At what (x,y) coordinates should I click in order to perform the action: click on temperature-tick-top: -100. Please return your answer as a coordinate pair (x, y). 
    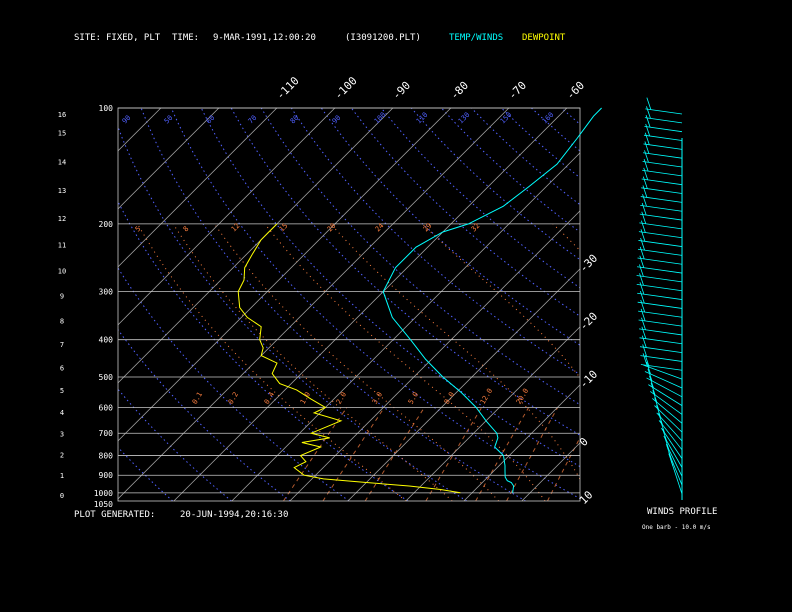
    Looking at the image, I should click on (346, 88).